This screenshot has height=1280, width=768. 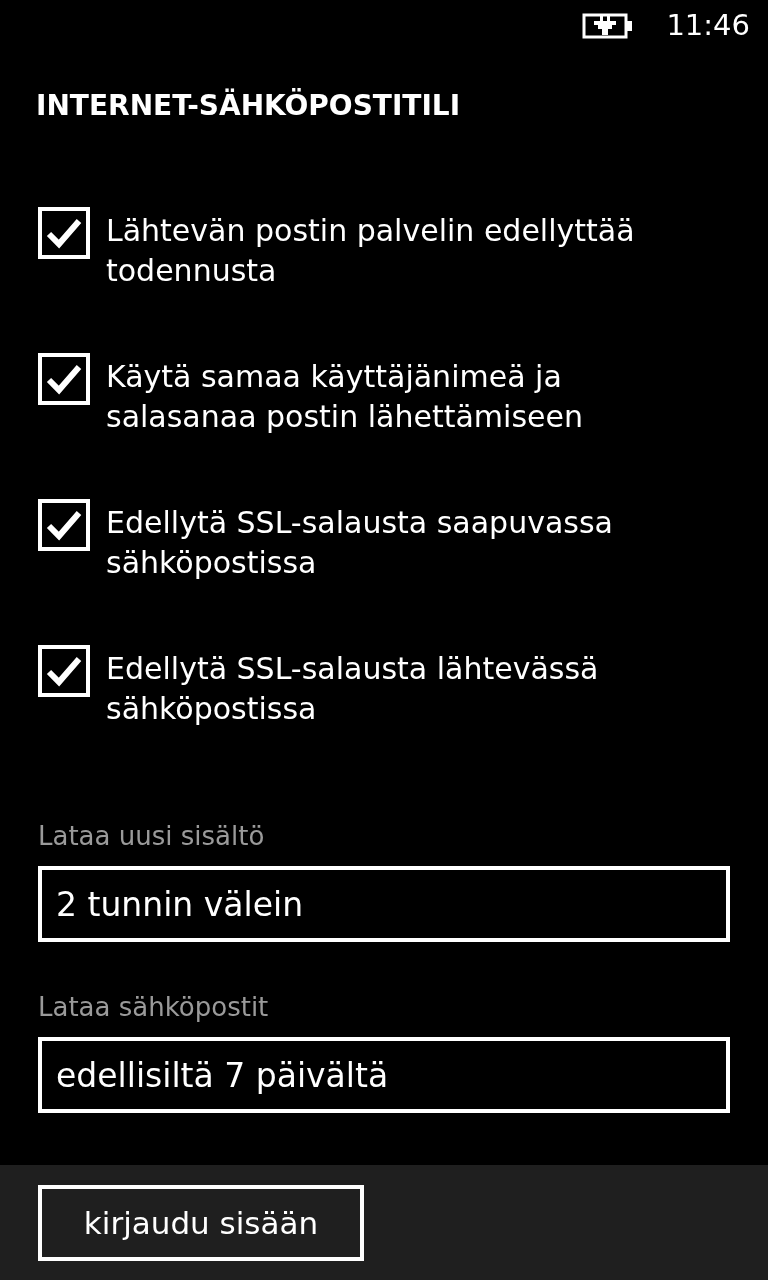 What do you see at coordinates (371, 251) in the screenshot?
I see `checkbox-label: Lähtevän postin palvelin edellyttää todennusta` at bounding box center [371, 251].